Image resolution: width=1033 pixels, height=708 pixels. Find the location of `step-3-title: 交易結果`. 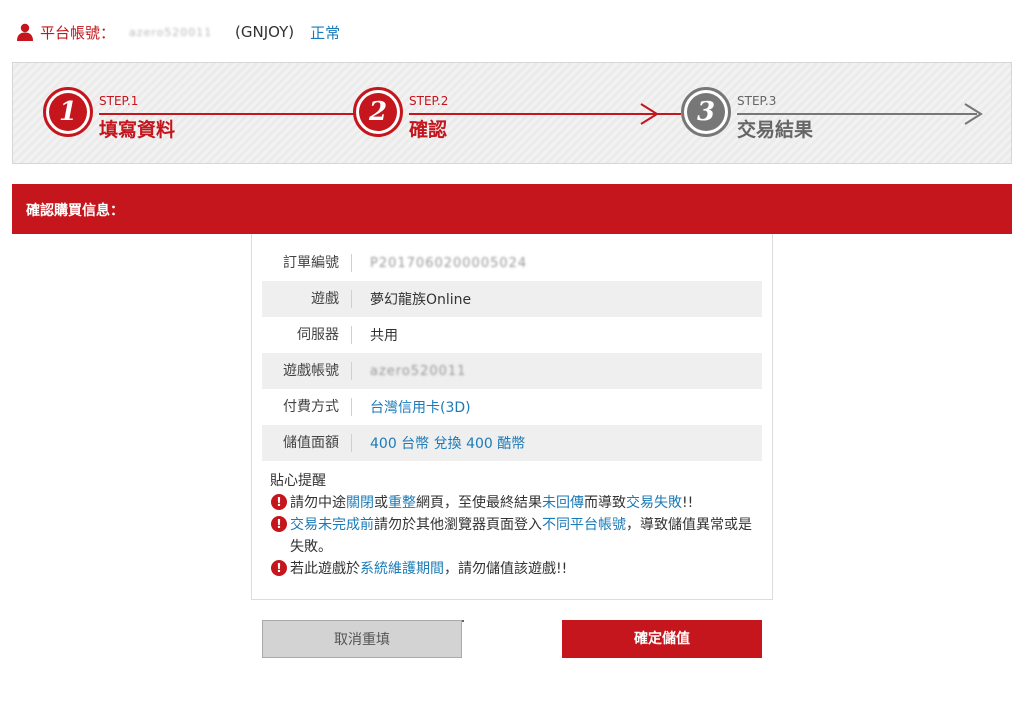

step-3-title: 交易結果 is located at coordinates (775, 130).